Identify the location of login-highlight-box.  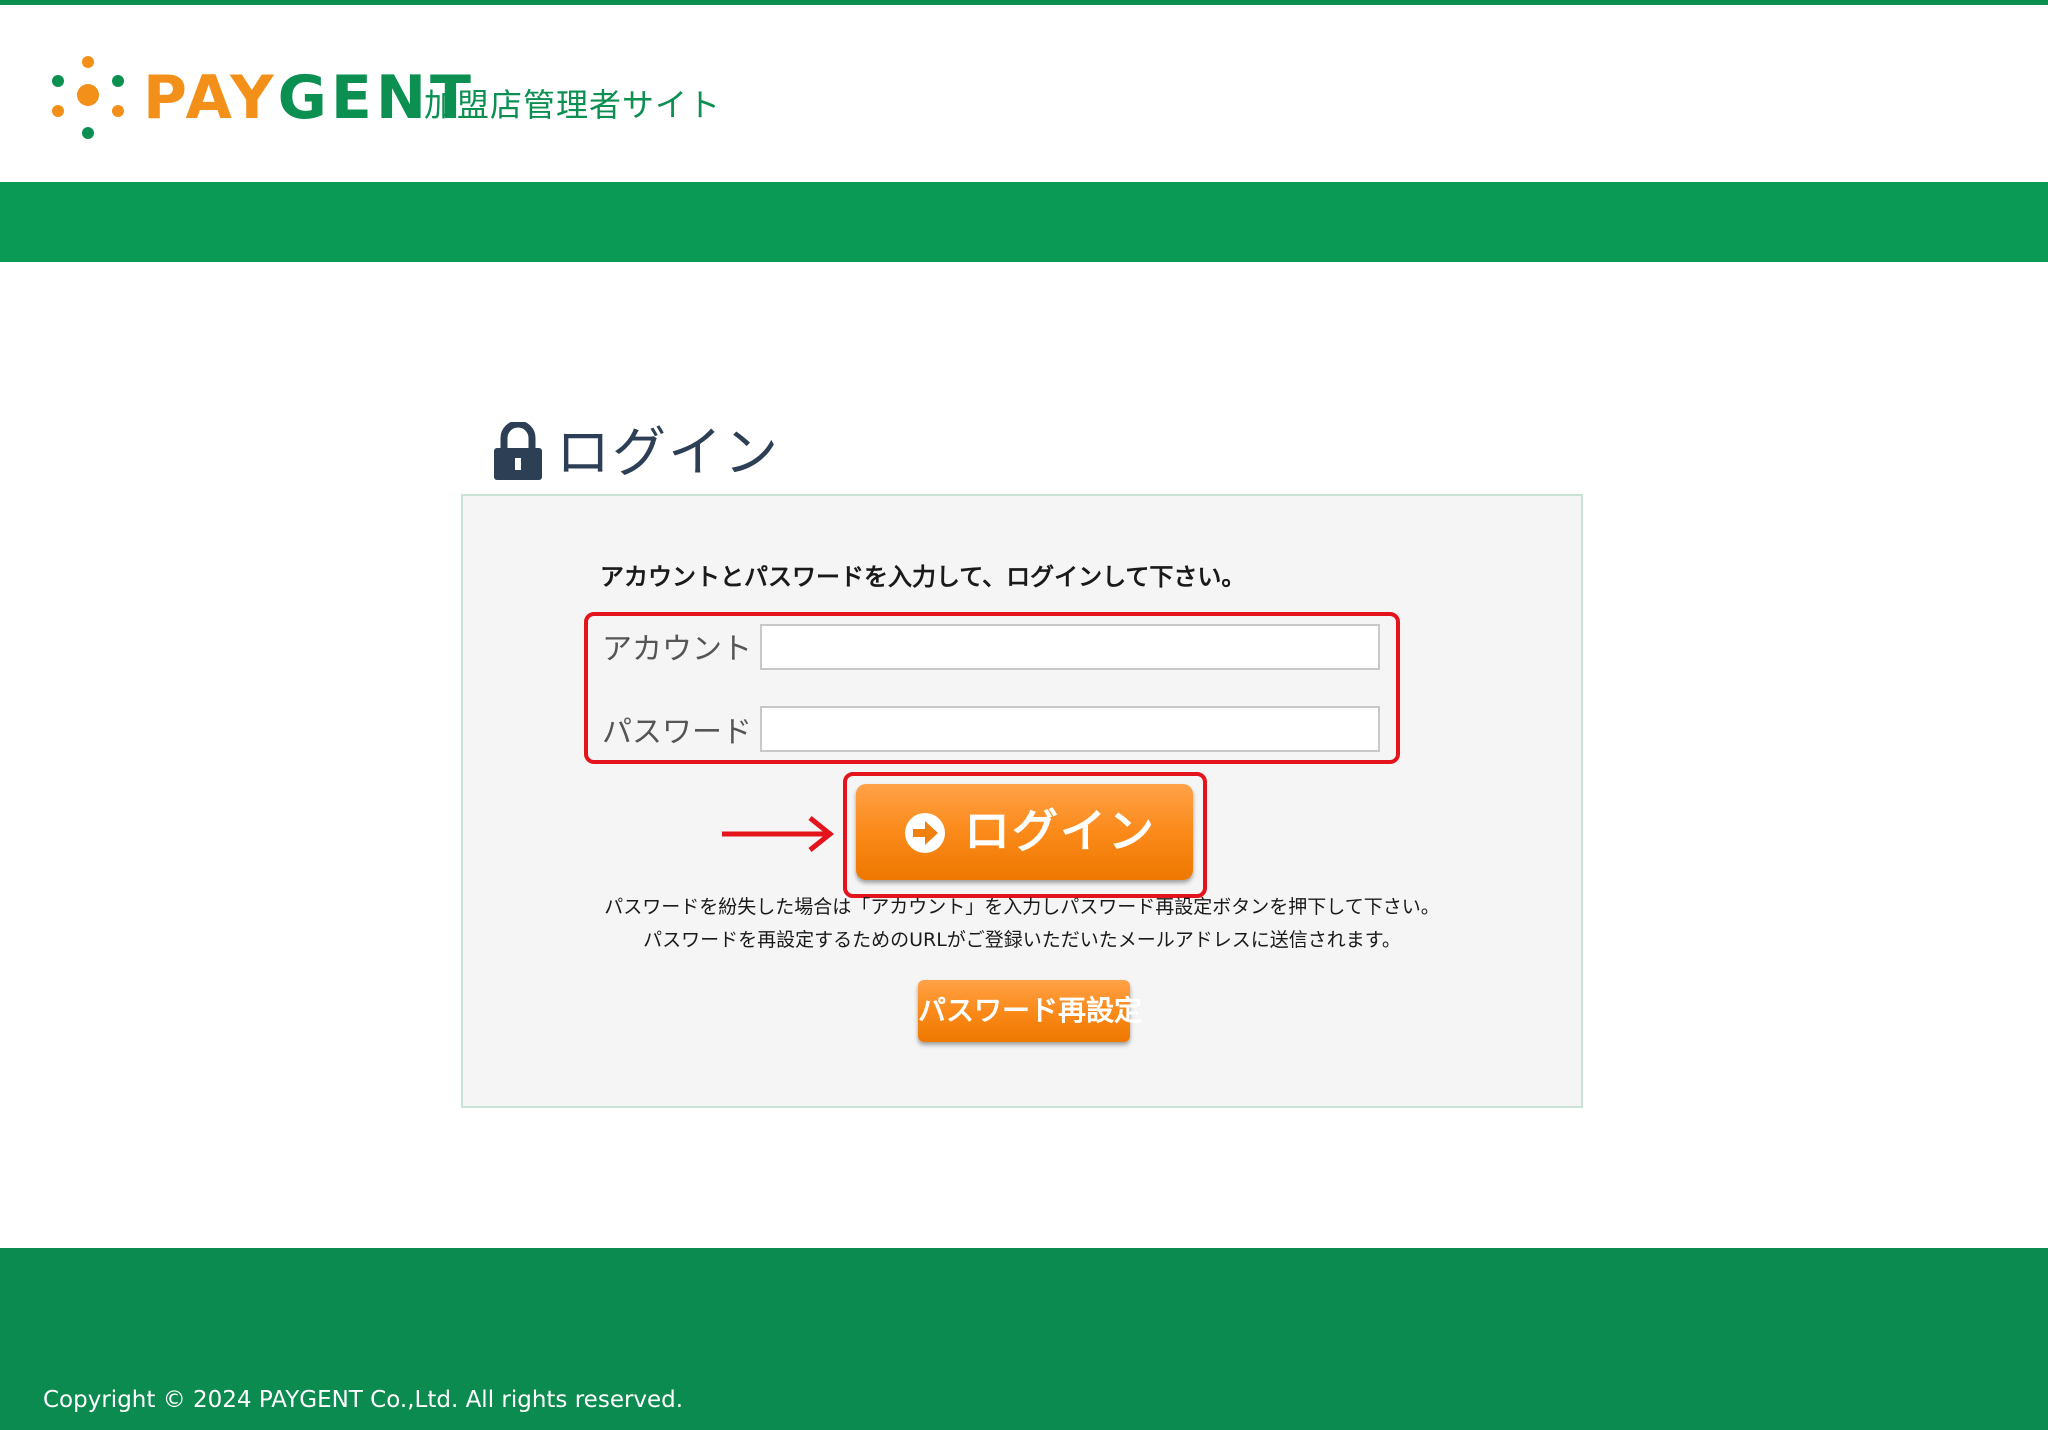
(1025, 835).